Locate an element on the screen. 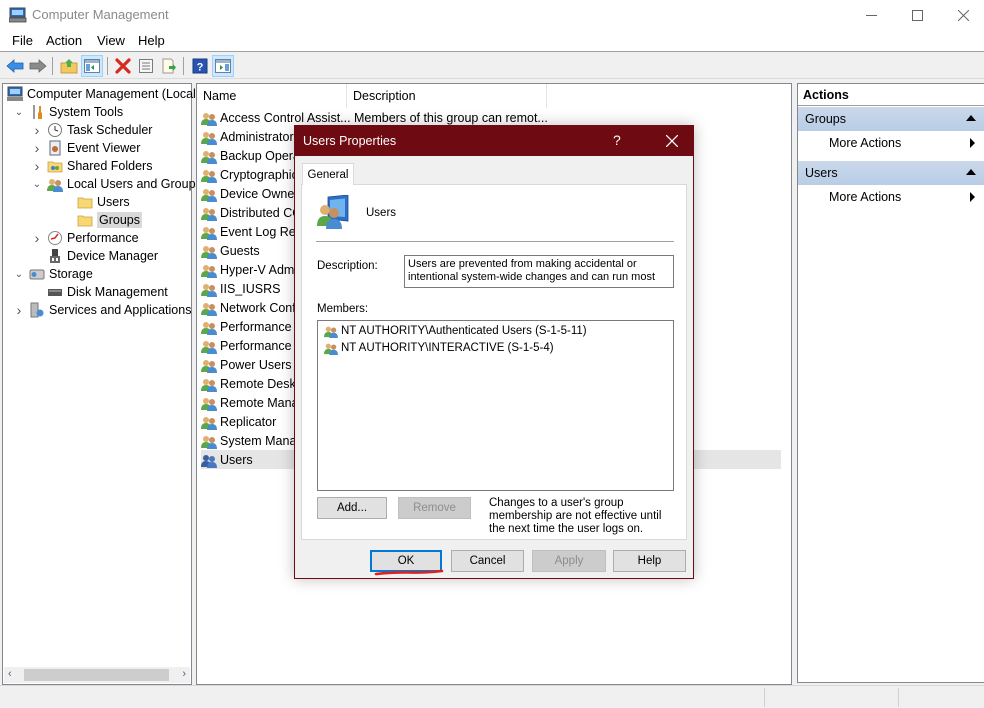 The height and width of the screenshot is (708, 984). properties-icon is located at coordinates (146, 66).